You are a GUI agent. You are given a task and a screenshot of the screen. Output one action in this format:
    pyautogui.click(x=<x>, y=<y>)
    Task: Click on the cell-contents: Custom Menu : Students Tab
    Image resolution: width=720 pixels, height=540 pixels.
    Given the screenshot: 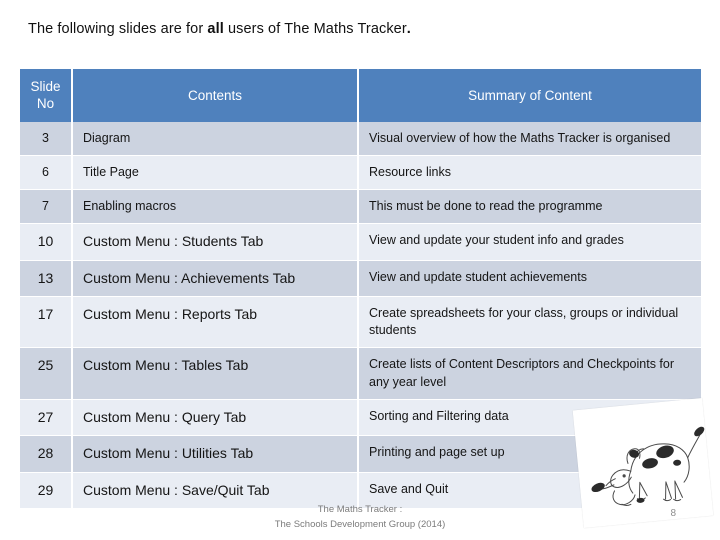 What is the action you would take?
    pyautogui.click(x=215, y=242)
    